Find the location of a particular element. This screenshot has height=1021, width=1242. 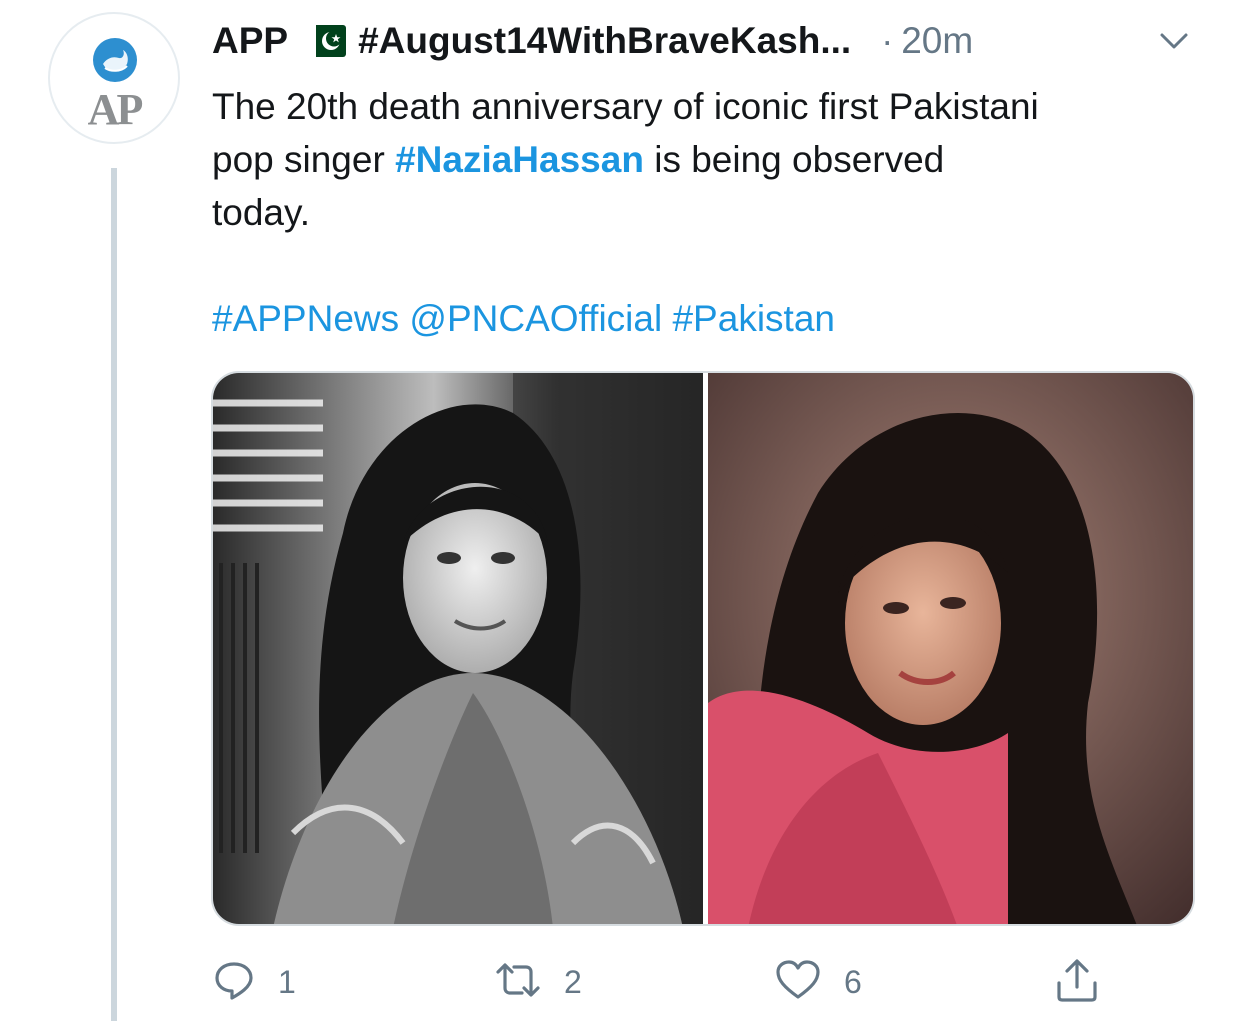

thread-line is located at coordinates (114, 594).